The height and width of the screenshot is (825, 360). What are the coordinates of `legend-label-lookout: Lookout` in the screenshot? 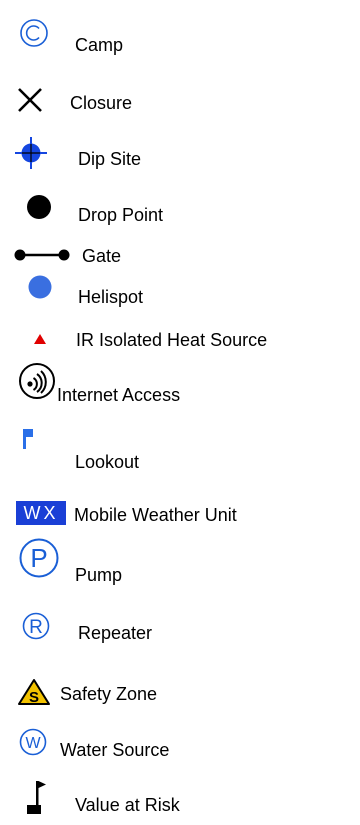 It's located at (107, 462).